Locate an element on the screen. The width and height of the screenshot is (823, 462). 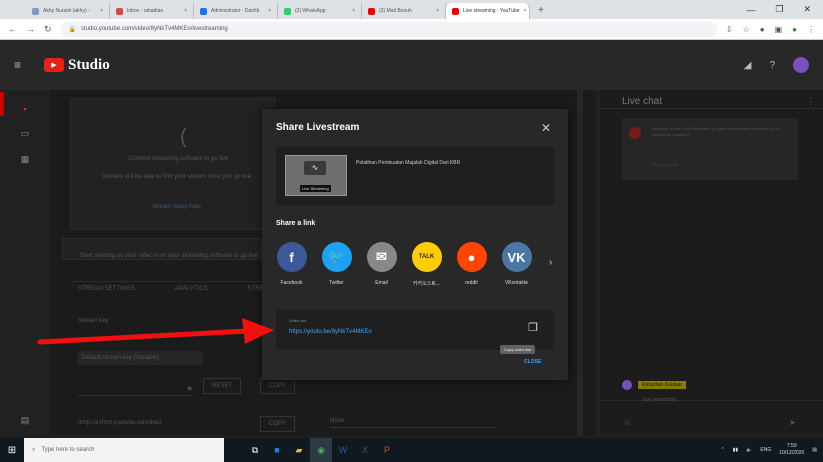
chrome-icon: ◉ is located at coordinates (321, 450).